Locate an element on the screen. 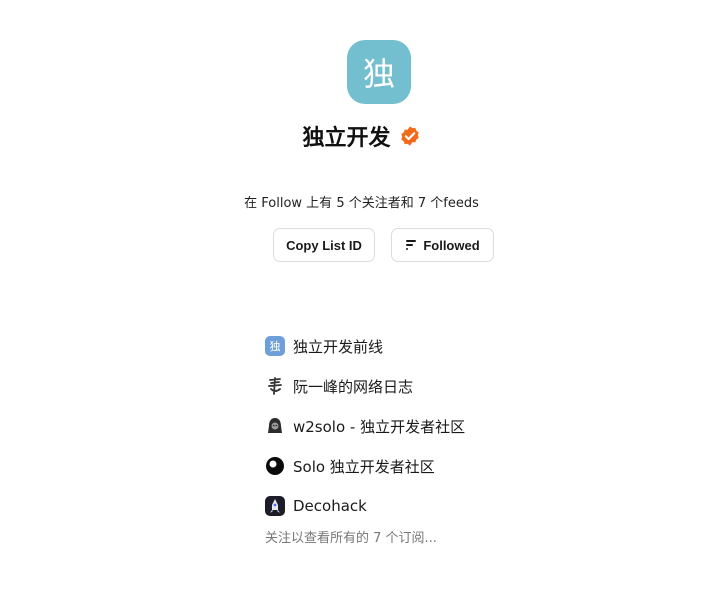 This screenshot has width=723, height=616. feed-label: w2solo - 独立开发者社区 is located at coordinates (379, 426).